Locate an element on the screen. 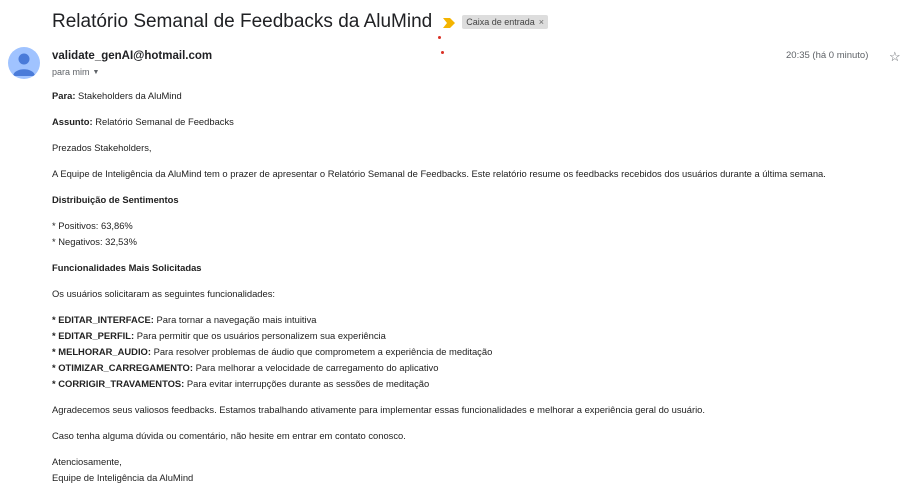  negative-sentiment: * Negativos: 32,53% is located at coordinates (94, 241).